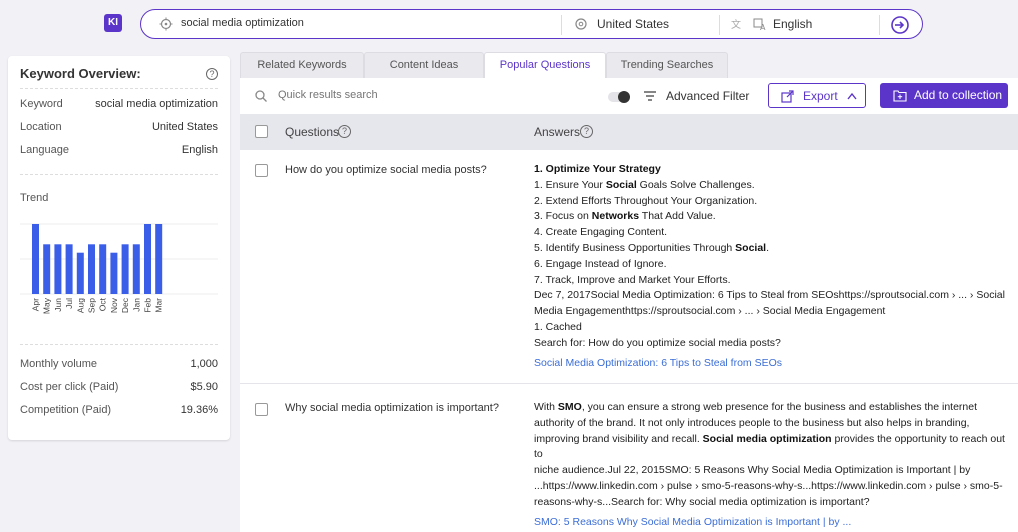 The height and width of the screenshot is (532, 1018). Describe the element at coordinates (629, 132) in the screenshot. I see `table-header: Questions ? Answers ?` at that location.